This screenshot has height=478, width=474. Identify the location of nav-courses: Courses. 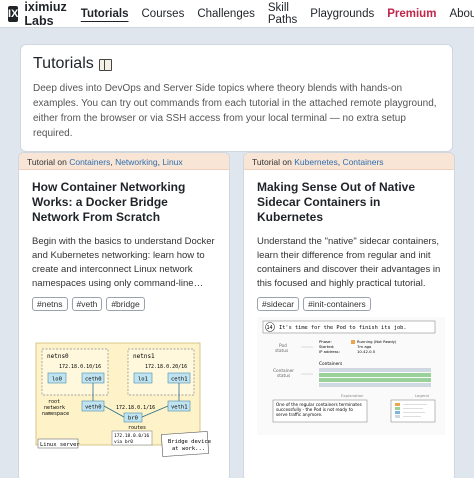
(163, 14).